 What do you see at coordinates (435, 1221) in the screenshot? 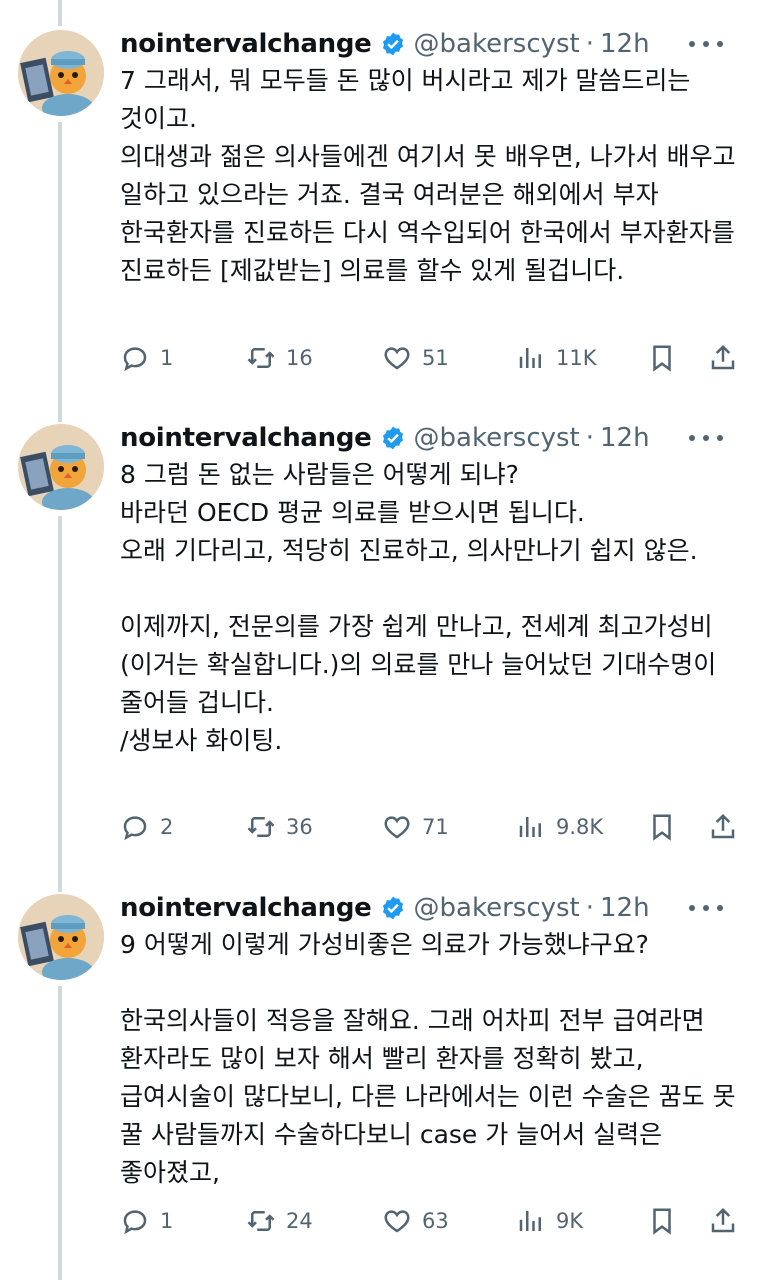
I see `like-count: 63` at bounding box center [435, 1221].